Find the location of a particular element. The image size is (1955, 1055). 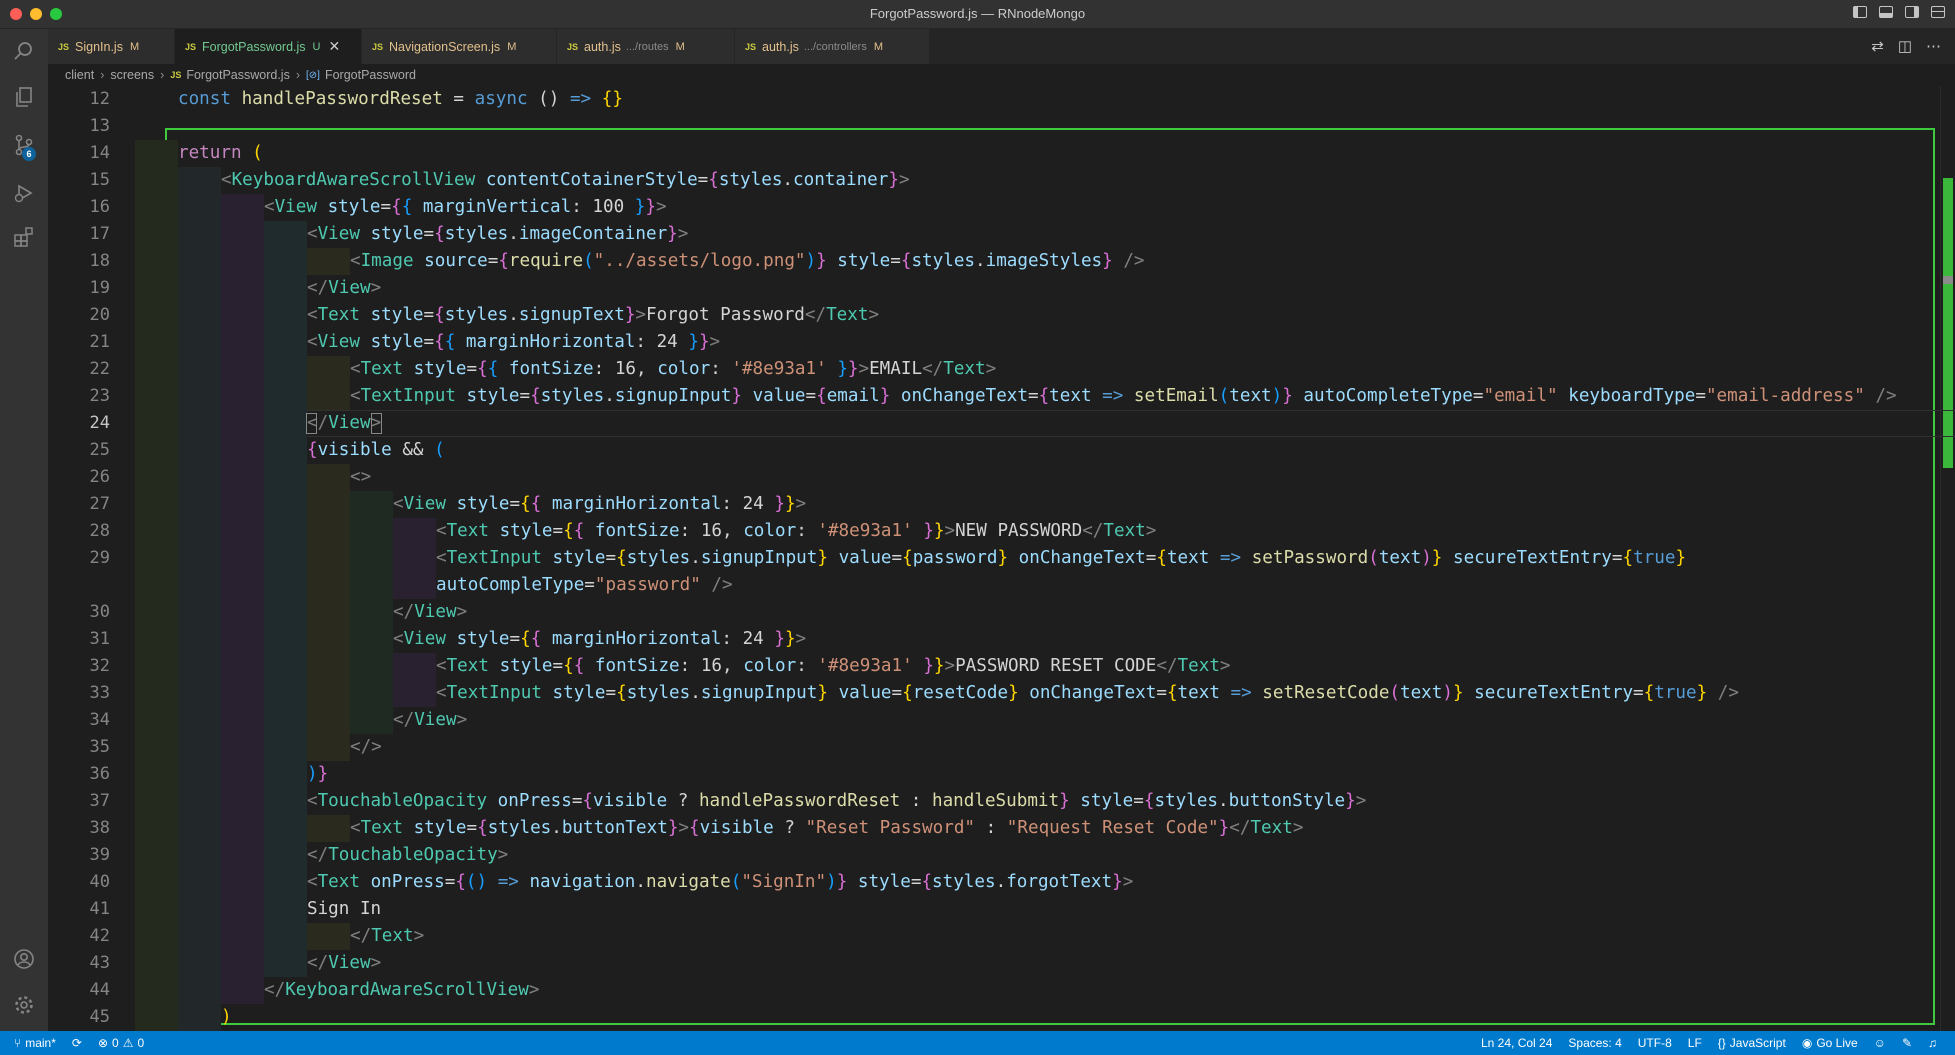

language-mode: {} JavaScript is located at coordinates (1752, 1043).